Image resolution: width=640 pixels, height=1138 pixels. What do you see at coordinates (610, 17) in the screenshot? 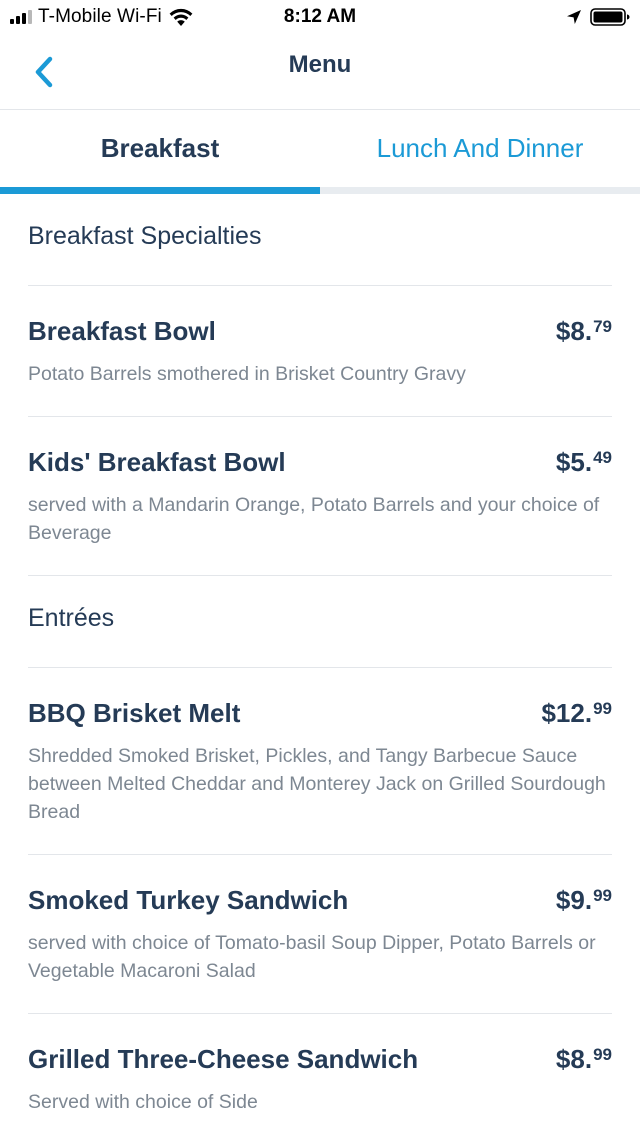
I see `battery-icon` at bounding box center [610, 17].